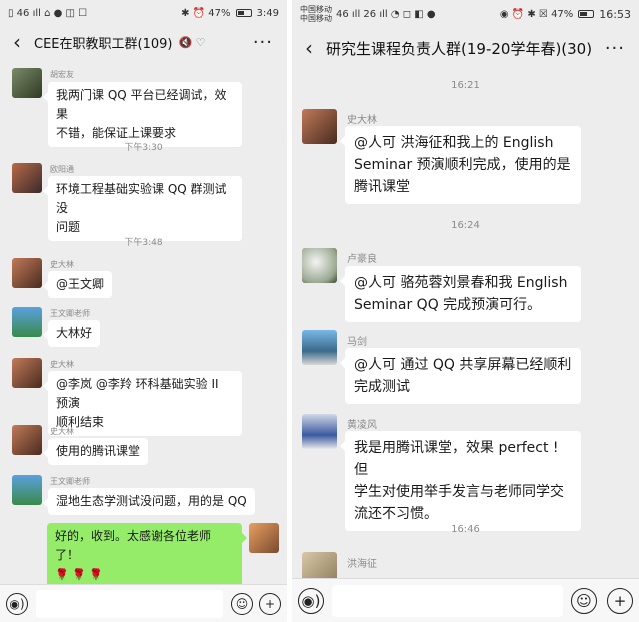 This screenshot has width=639, height=622. What do you see at coordinates (382, 387) in the screenshot?
I see `message-line: 完成测试` at bounding box center [382, 387].